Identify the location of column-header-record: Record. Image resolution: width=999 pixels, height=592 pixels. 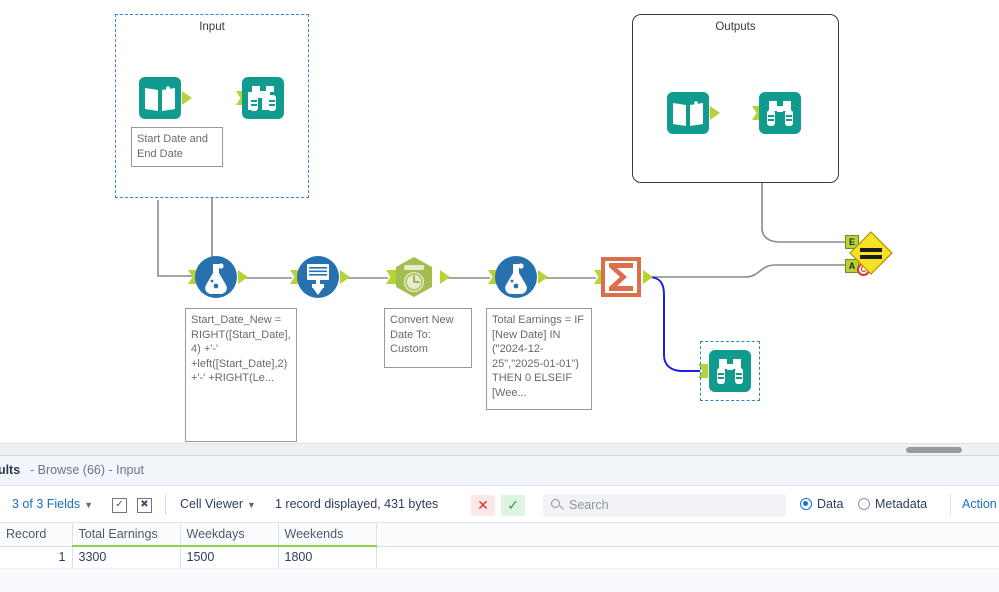
(36, 535).